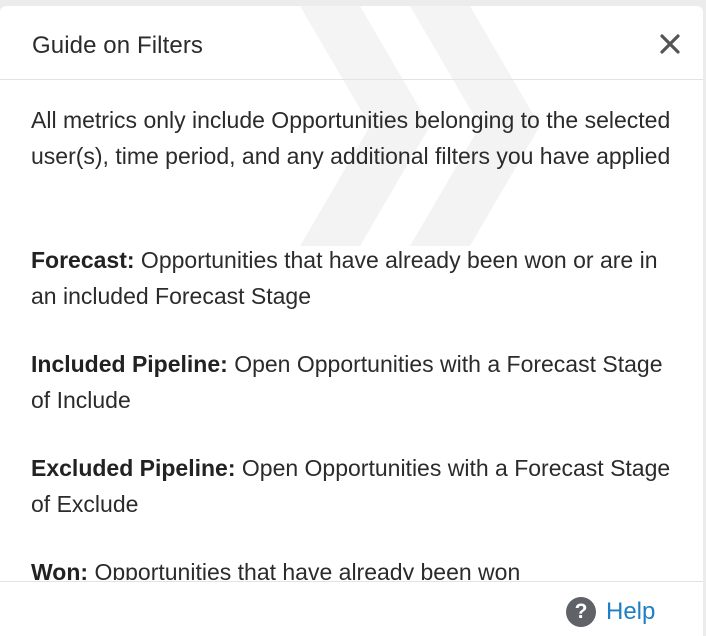 This screenshot has width=706, height=636. I want to click on help-link: ? Help, so click(610, 612).